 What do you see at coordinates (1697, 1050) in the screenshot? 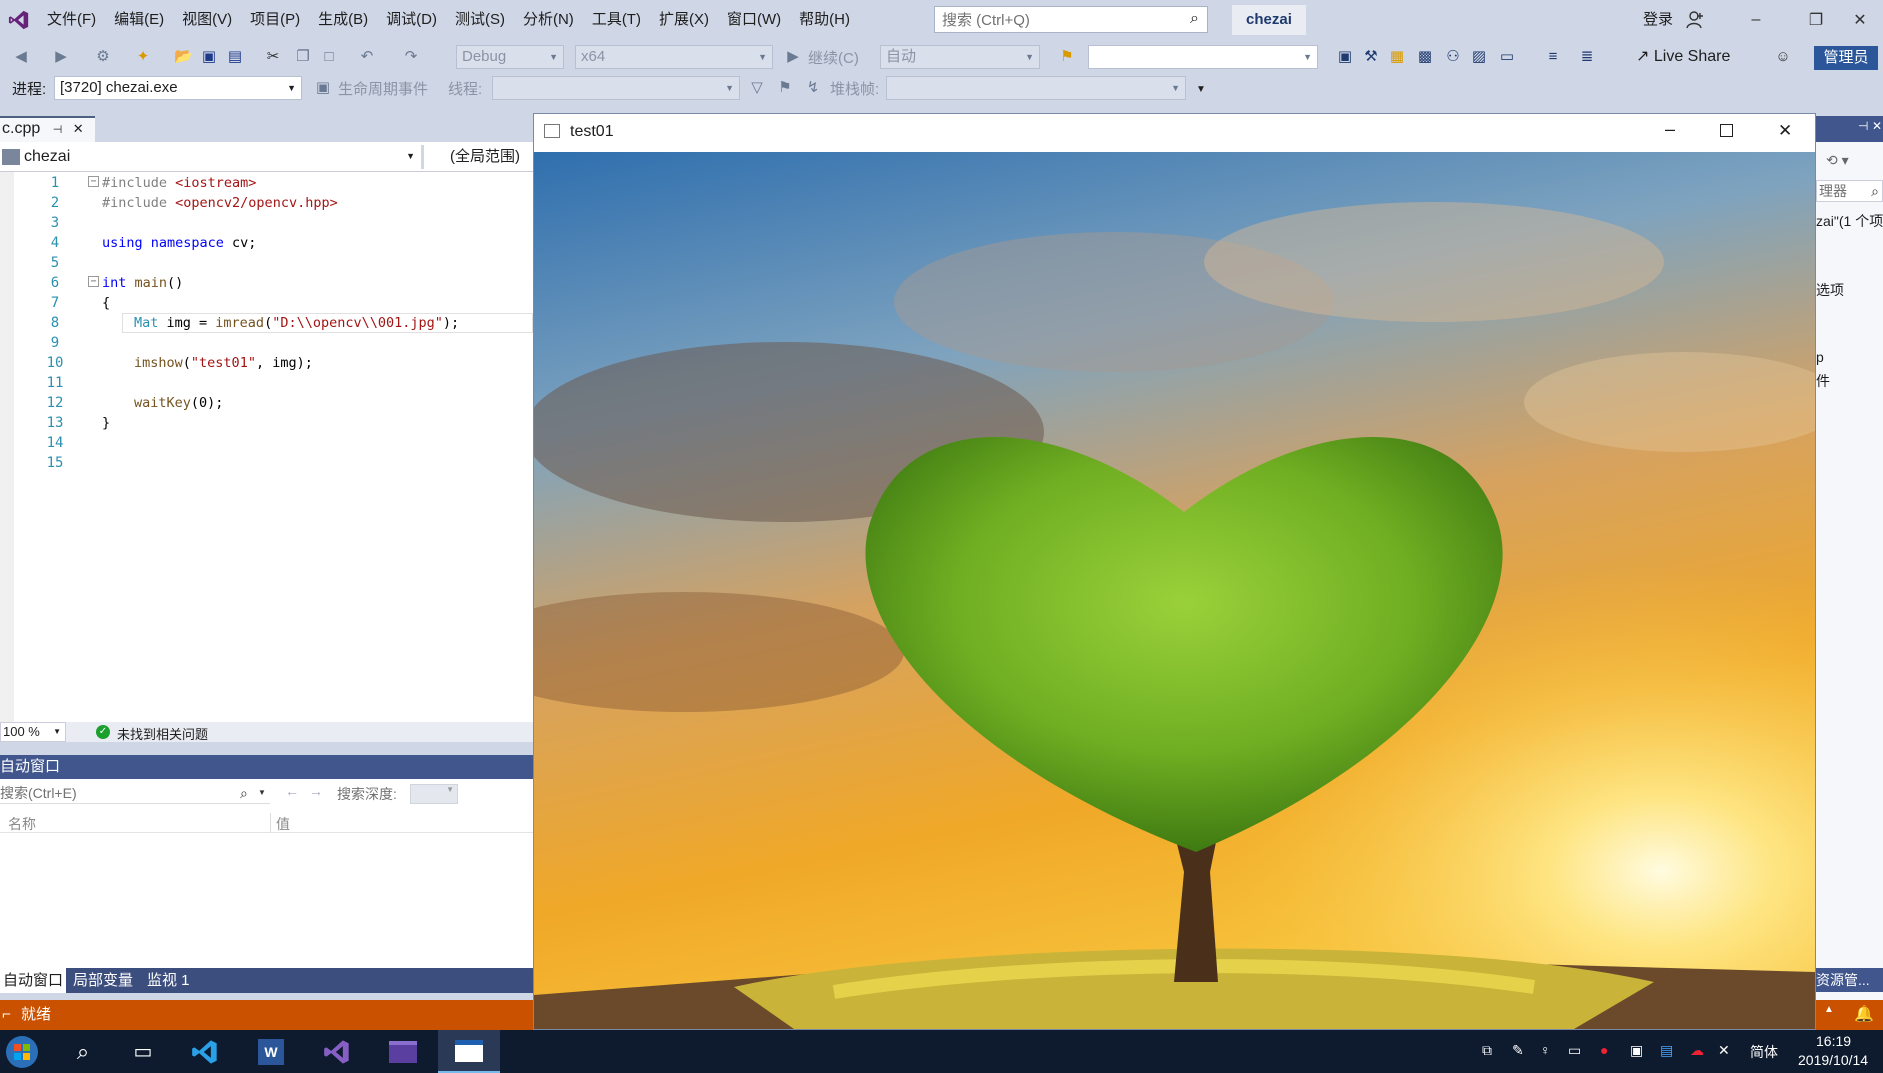
I see `cloud-tray-icon: ☁` at bounding box center [1697, 1050].